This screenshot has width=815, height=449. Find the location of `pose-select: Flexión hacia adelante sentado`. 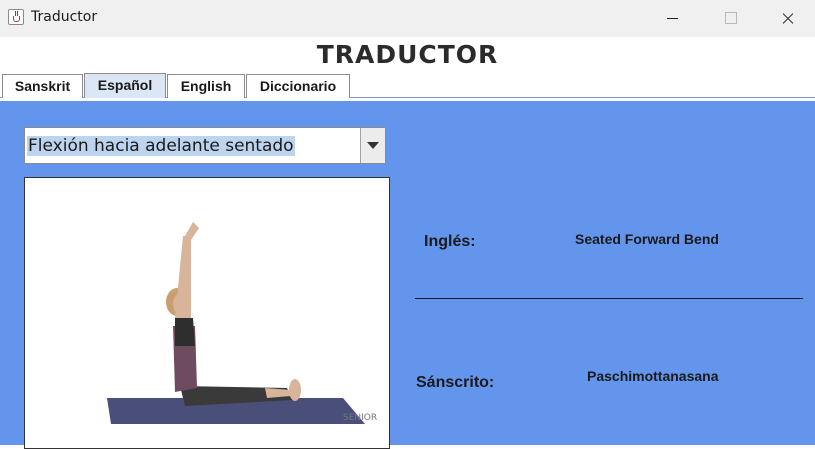

pose-select: Flexión hacia adelante sentado is located at coordinates (205, 145).